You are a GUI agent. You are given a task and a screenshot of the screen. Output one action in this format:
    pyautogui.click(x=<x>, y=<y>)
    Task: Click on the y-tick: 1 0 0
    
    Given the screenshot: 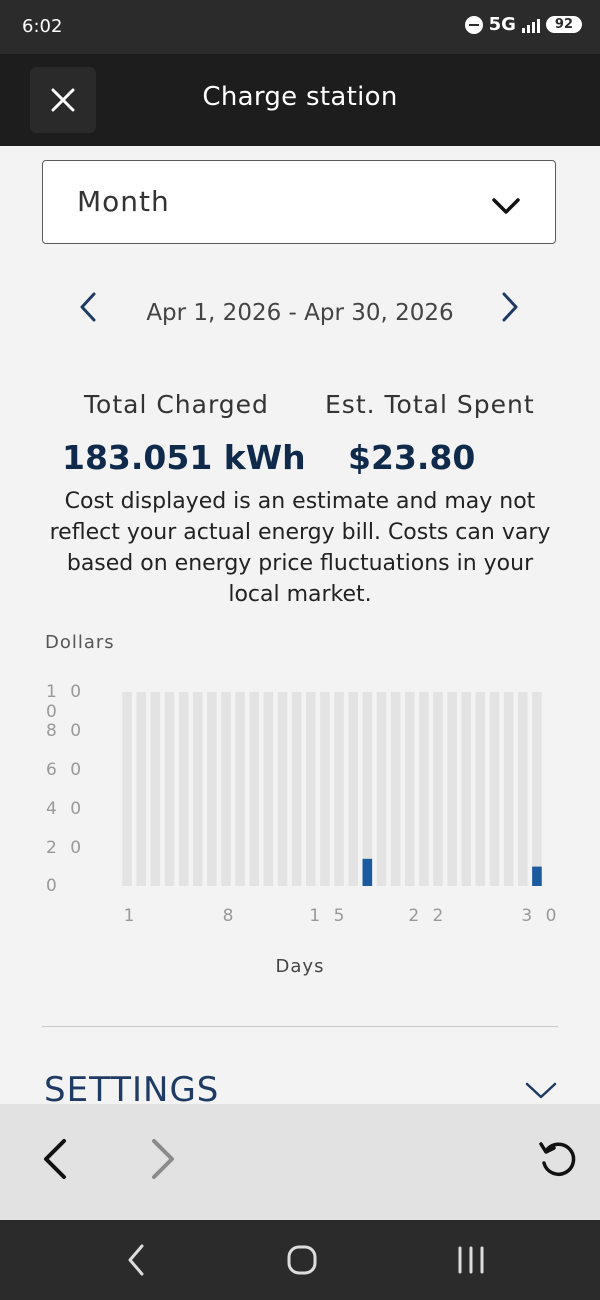 What is the action you would take?
    pyautogui.click(x=66, y=702)
    